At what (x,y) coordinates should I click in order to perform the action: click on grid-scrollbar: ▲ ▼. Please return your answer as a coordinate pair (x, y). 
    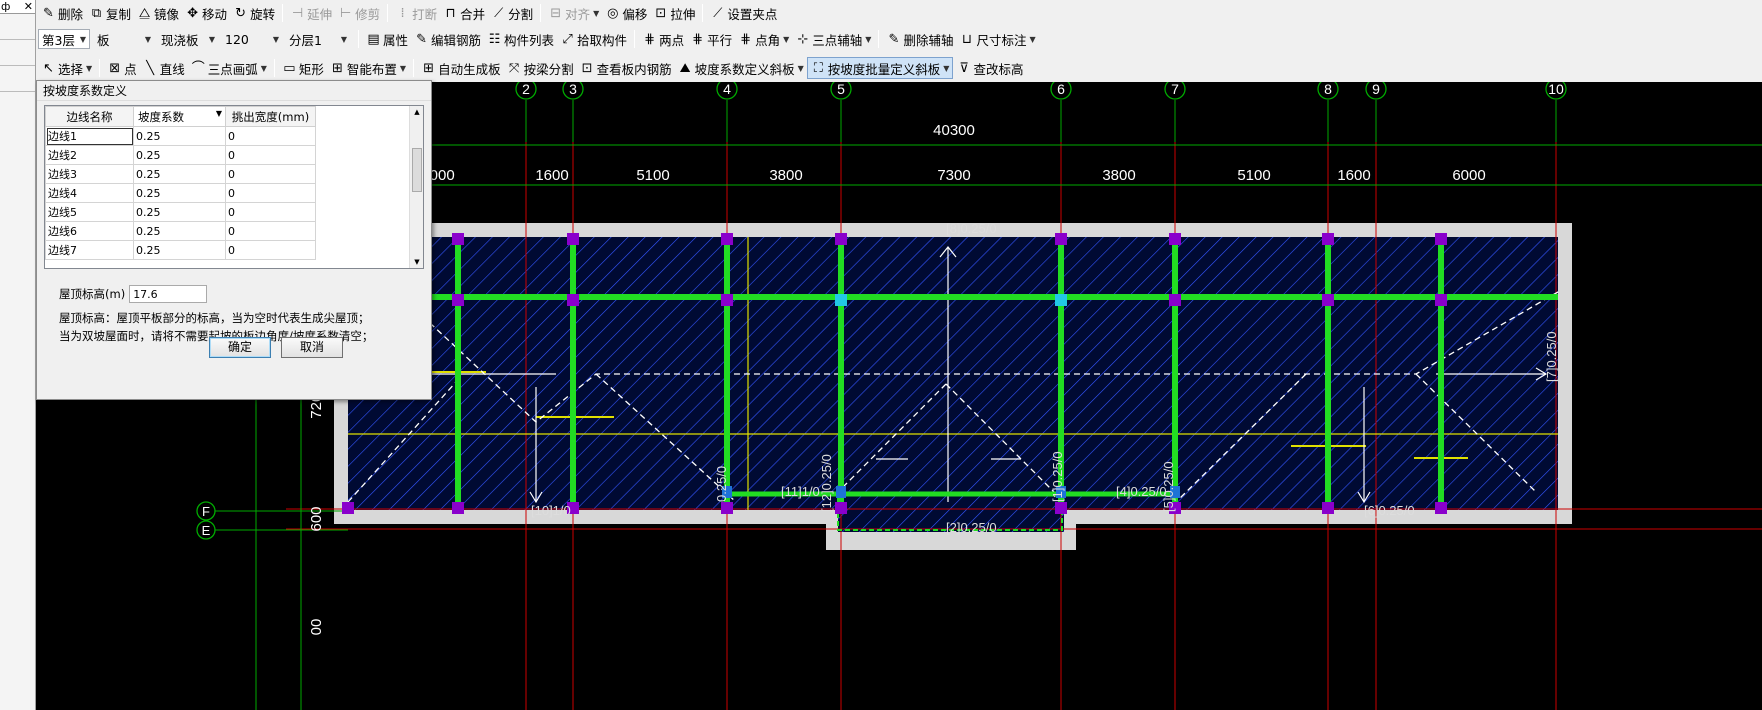
    Looking at the image, I should click on (416, 187).